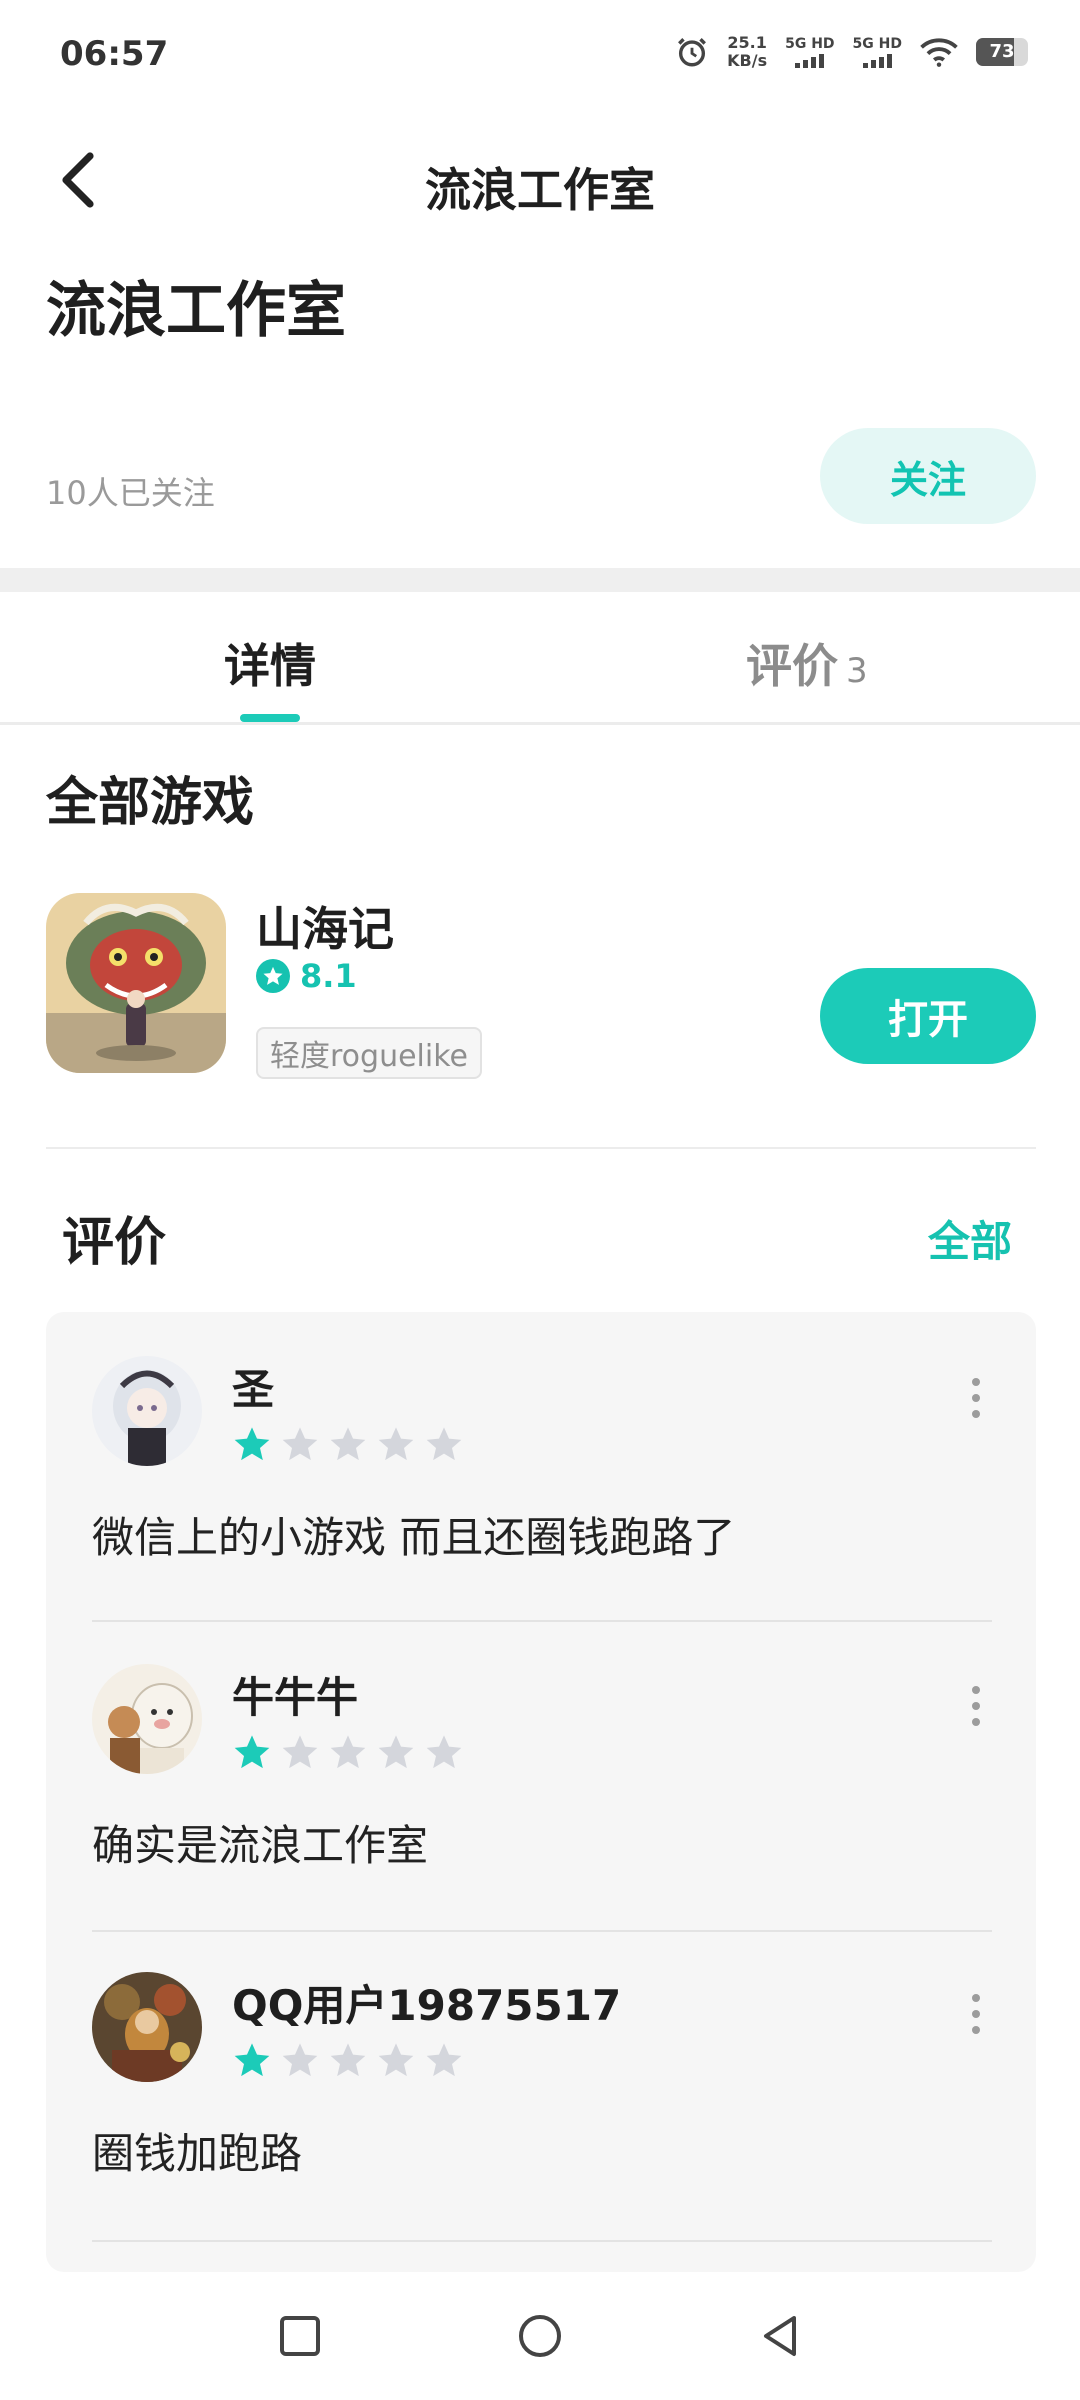 This screenshot has height=2400, width=1080. Describe the element at coordinates (270, 718) in the screenshot. I see `active-tab-indicator` at that location.